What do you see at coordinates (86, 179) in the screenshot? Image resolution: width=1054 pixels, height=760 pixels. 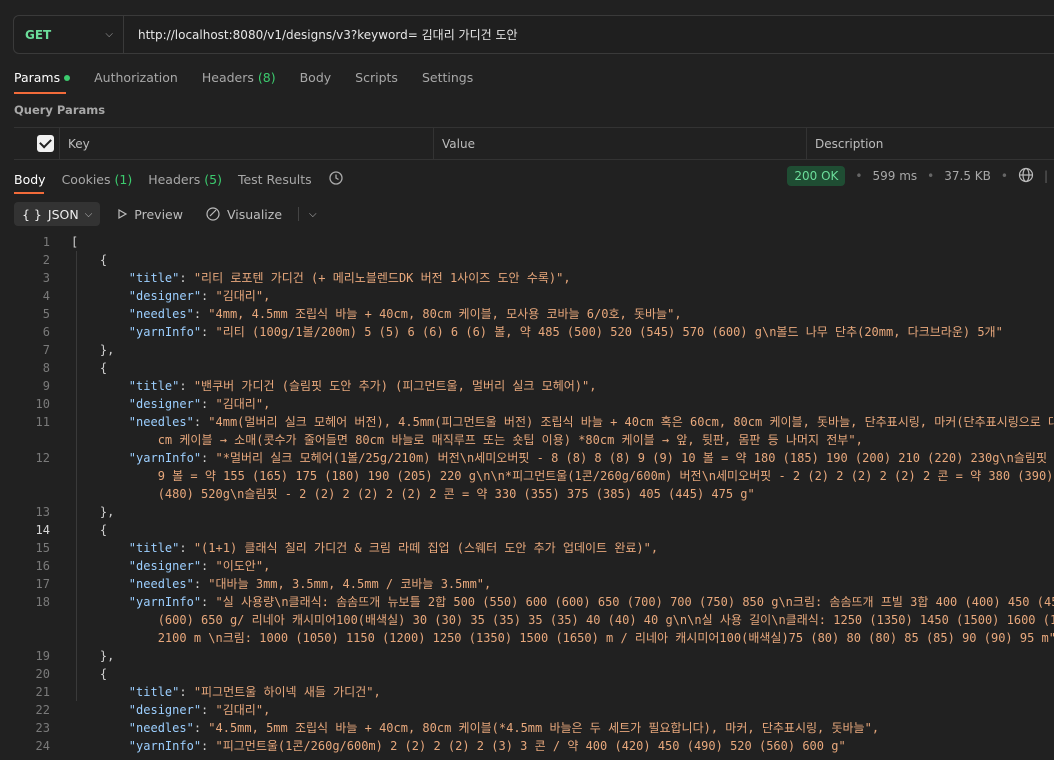 I see `tab-label: Cookies` at bounding box center [86, 179].